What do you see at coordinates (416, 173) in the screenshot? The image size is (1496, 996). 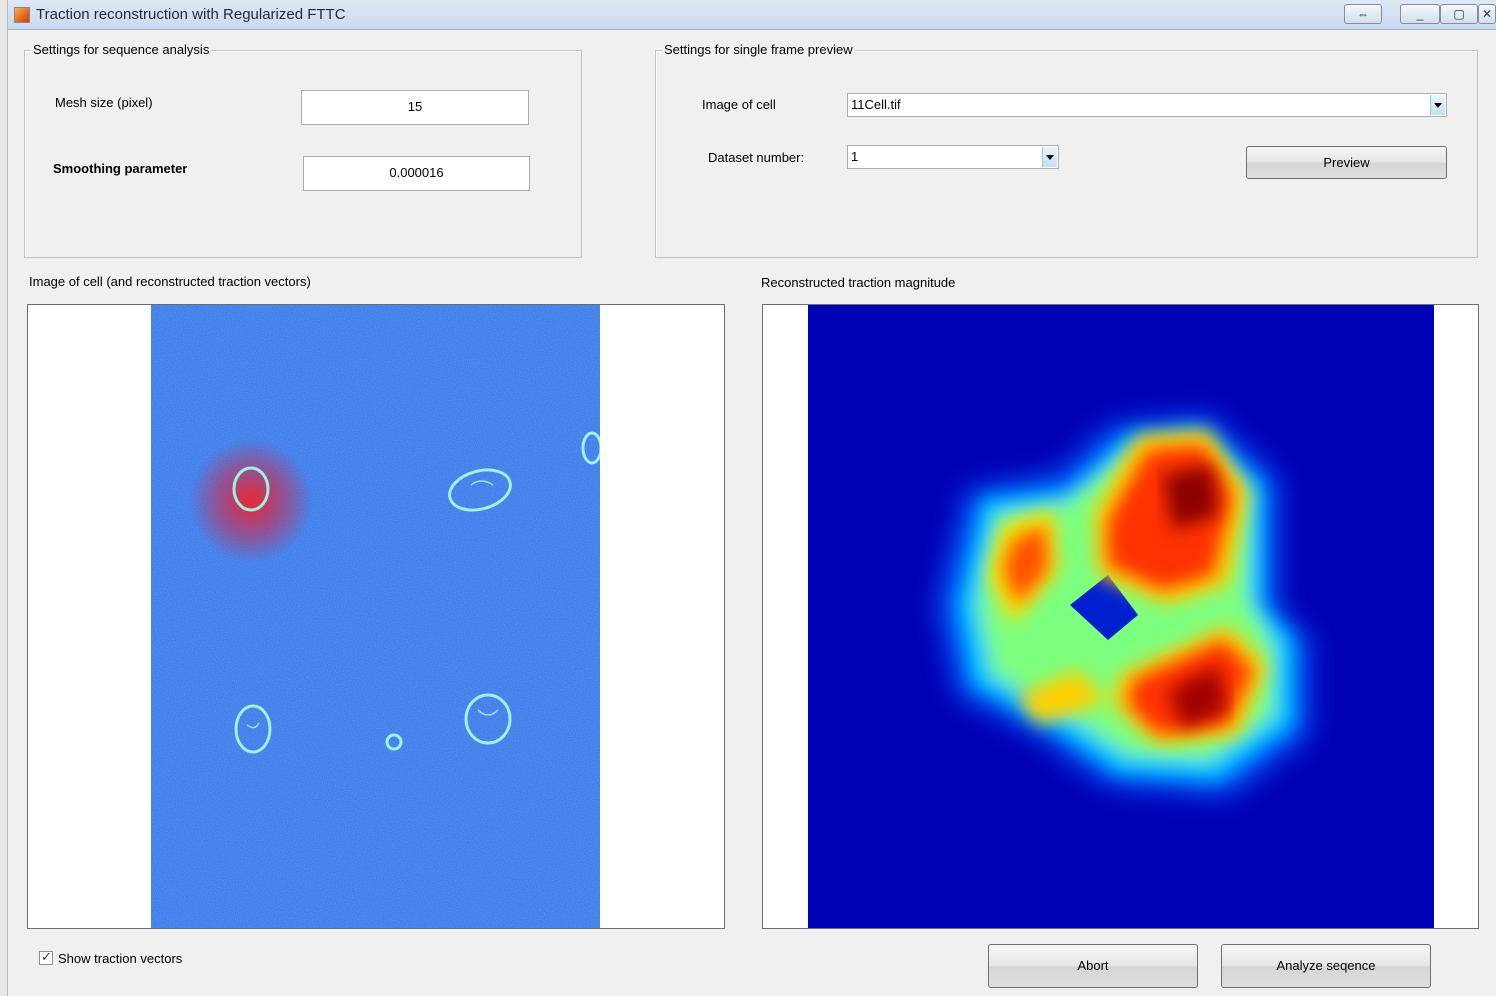 I see `smoothing-parameter-input: 0.000016` at bounding box center [416, 173].